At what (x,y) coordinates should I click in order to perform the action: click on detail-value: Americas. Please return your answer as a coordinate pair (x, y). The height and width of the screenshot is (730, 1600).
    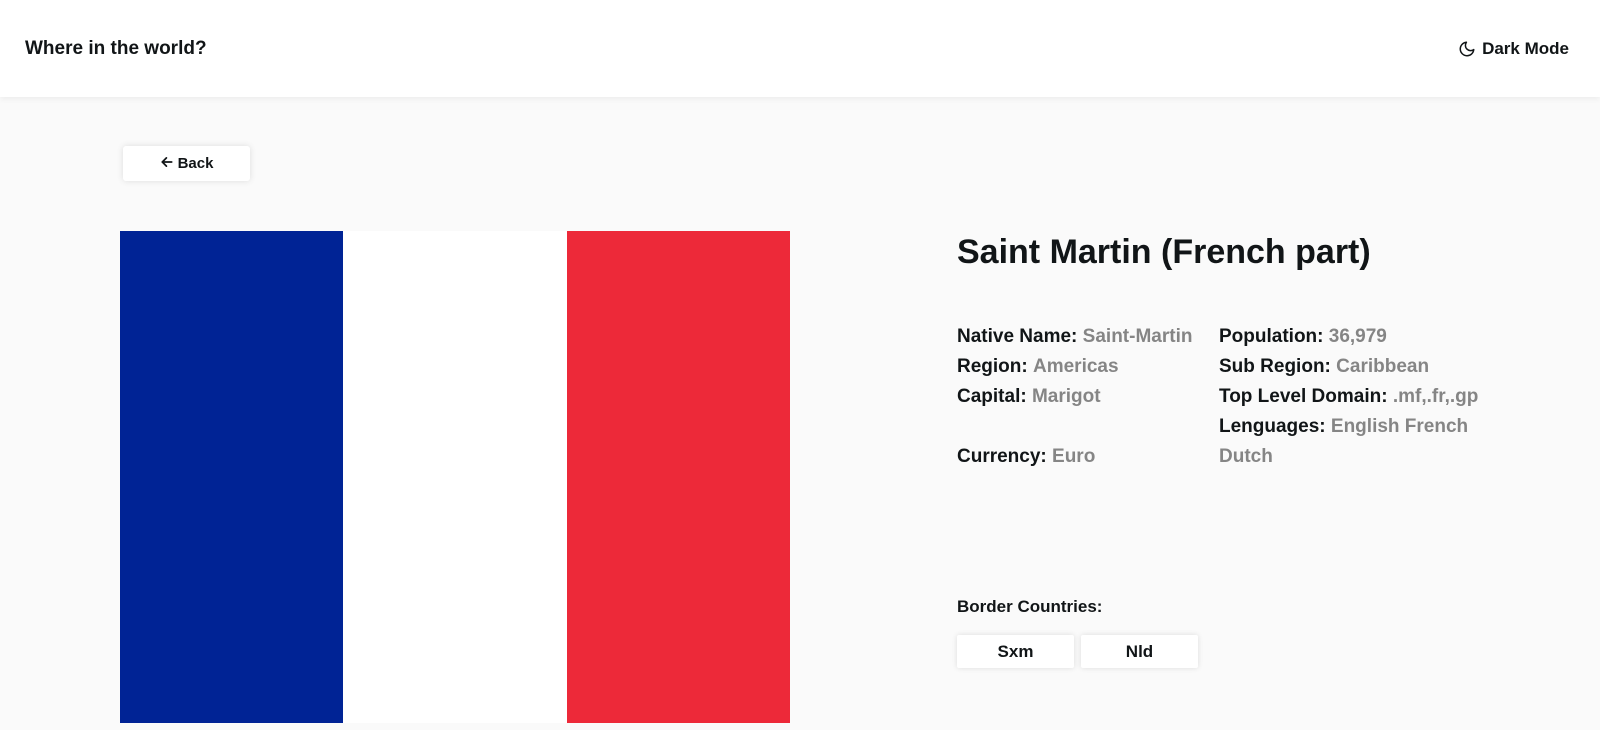
    Looking at the image, I should click on (1076, 366).